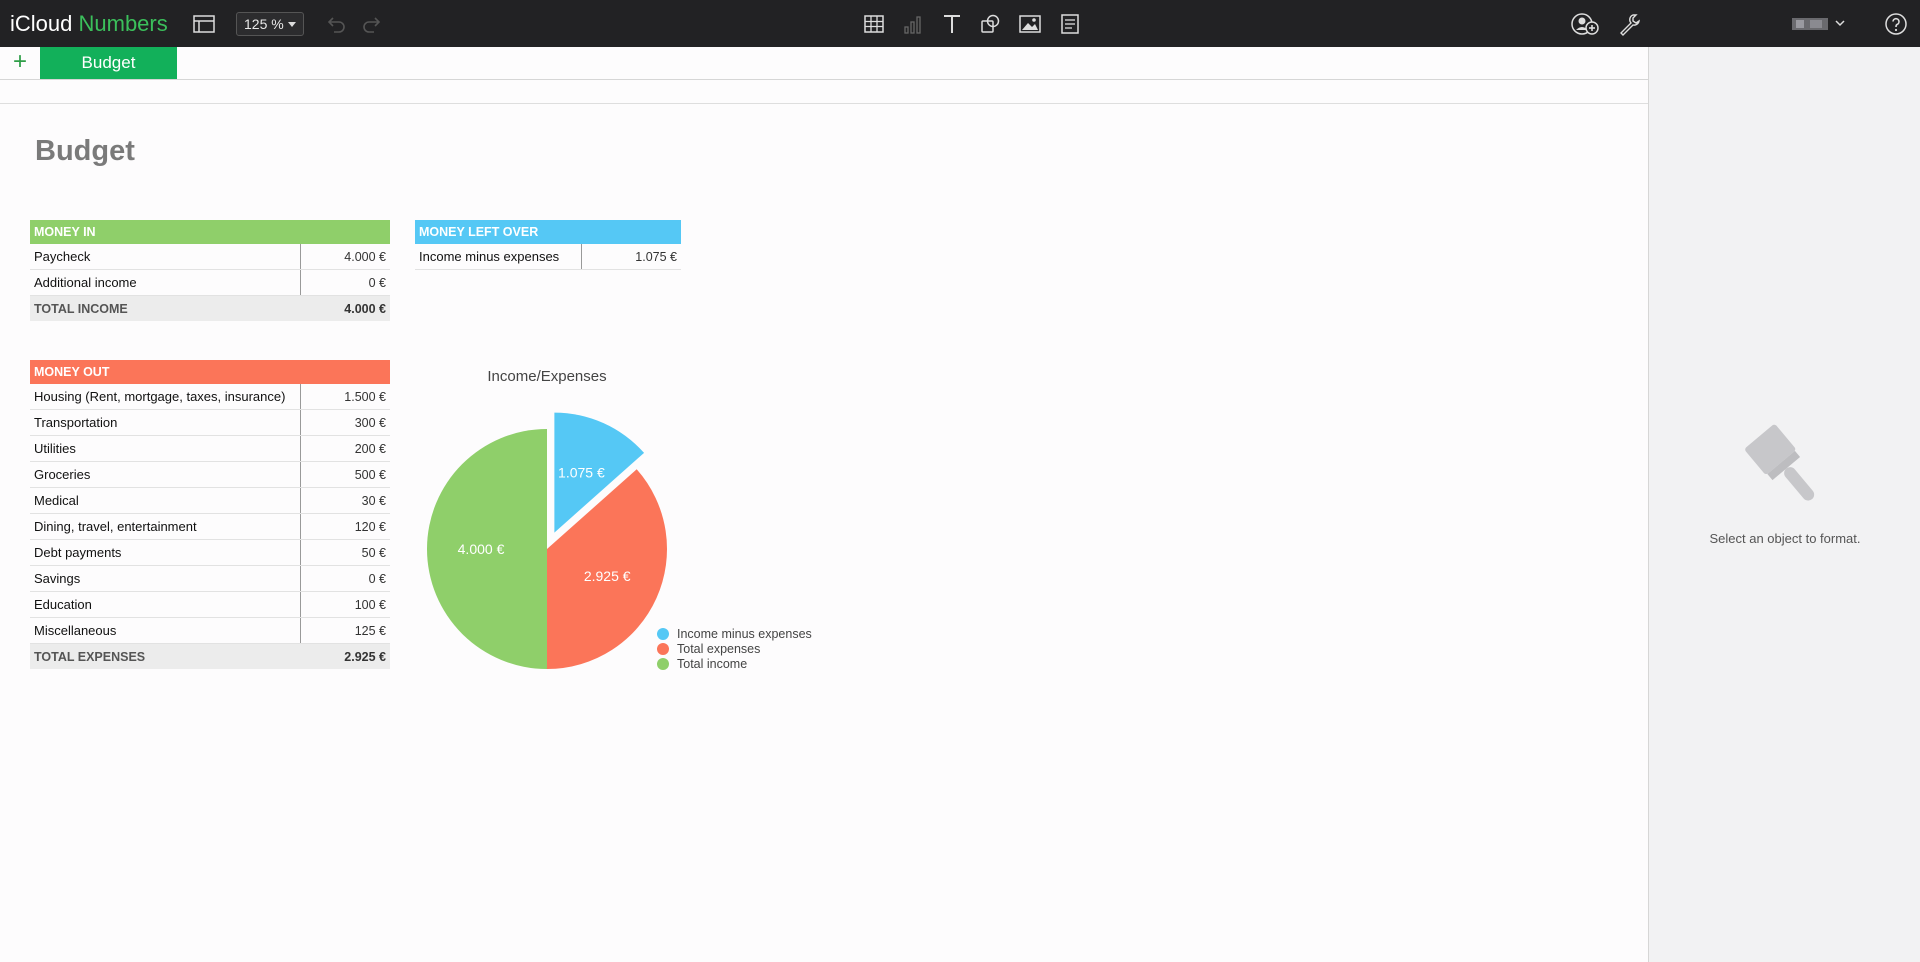  What do you see at coordinates (345, 308) in the screenshot?
I see `total-value: 4.000 €` at bounding box center [345, 308].